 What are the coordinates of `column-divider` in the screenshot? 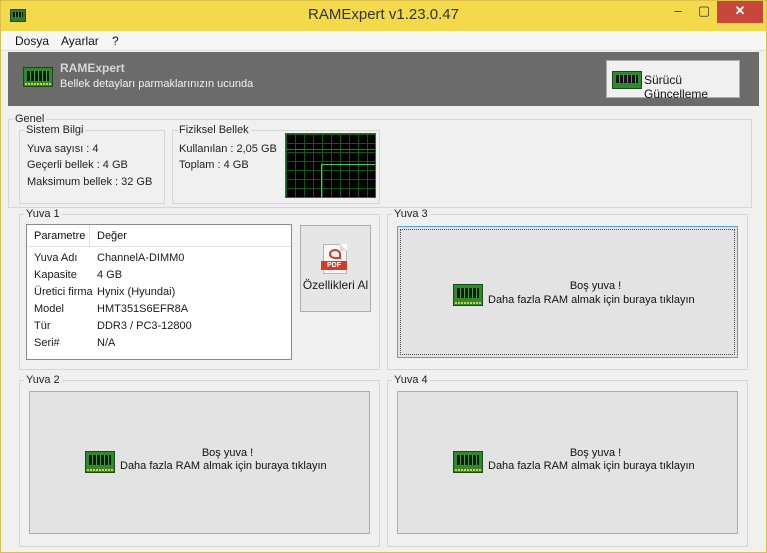 It's located at (89, 236).